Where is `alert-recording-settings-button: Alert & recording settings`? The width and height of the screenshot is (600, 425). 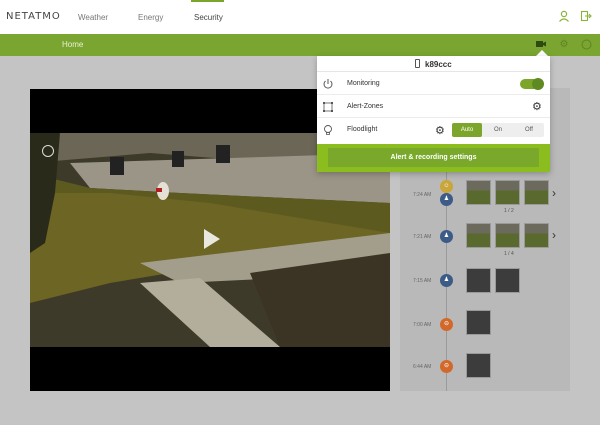
alert-recording-settings-button: Alert & recording settings is located at coordinates (433, 157).